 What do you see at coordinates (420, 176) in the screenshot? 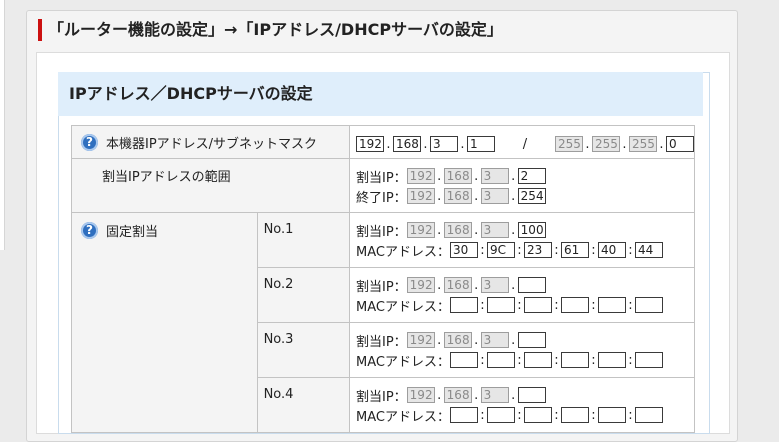
I see `start-ip-octet-1: 192` at bounding box center [420, 176].